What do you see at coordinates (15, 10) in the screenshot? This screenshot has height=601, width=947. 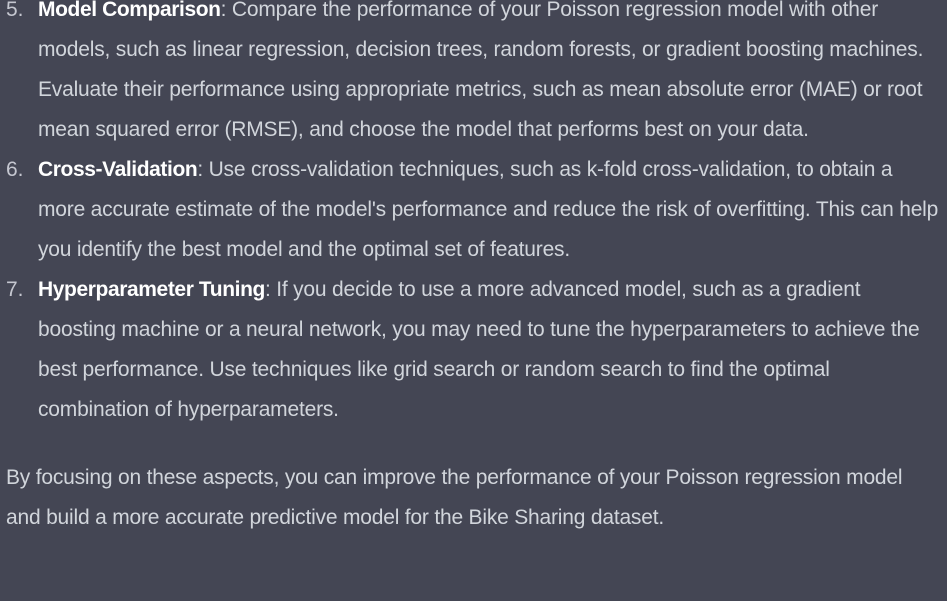 I see `list-item-number: 5.` at bounding box center [15, 10].